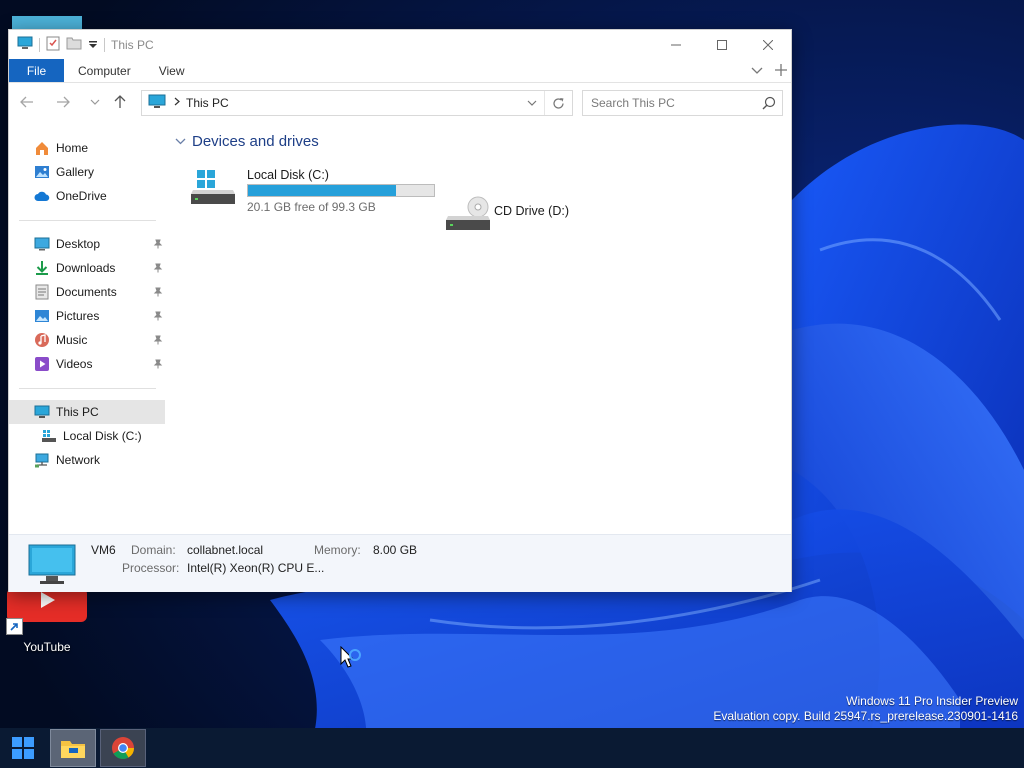 The image size is (1024, 768). I want to click on computer-name: VM6, so click(103, 550).